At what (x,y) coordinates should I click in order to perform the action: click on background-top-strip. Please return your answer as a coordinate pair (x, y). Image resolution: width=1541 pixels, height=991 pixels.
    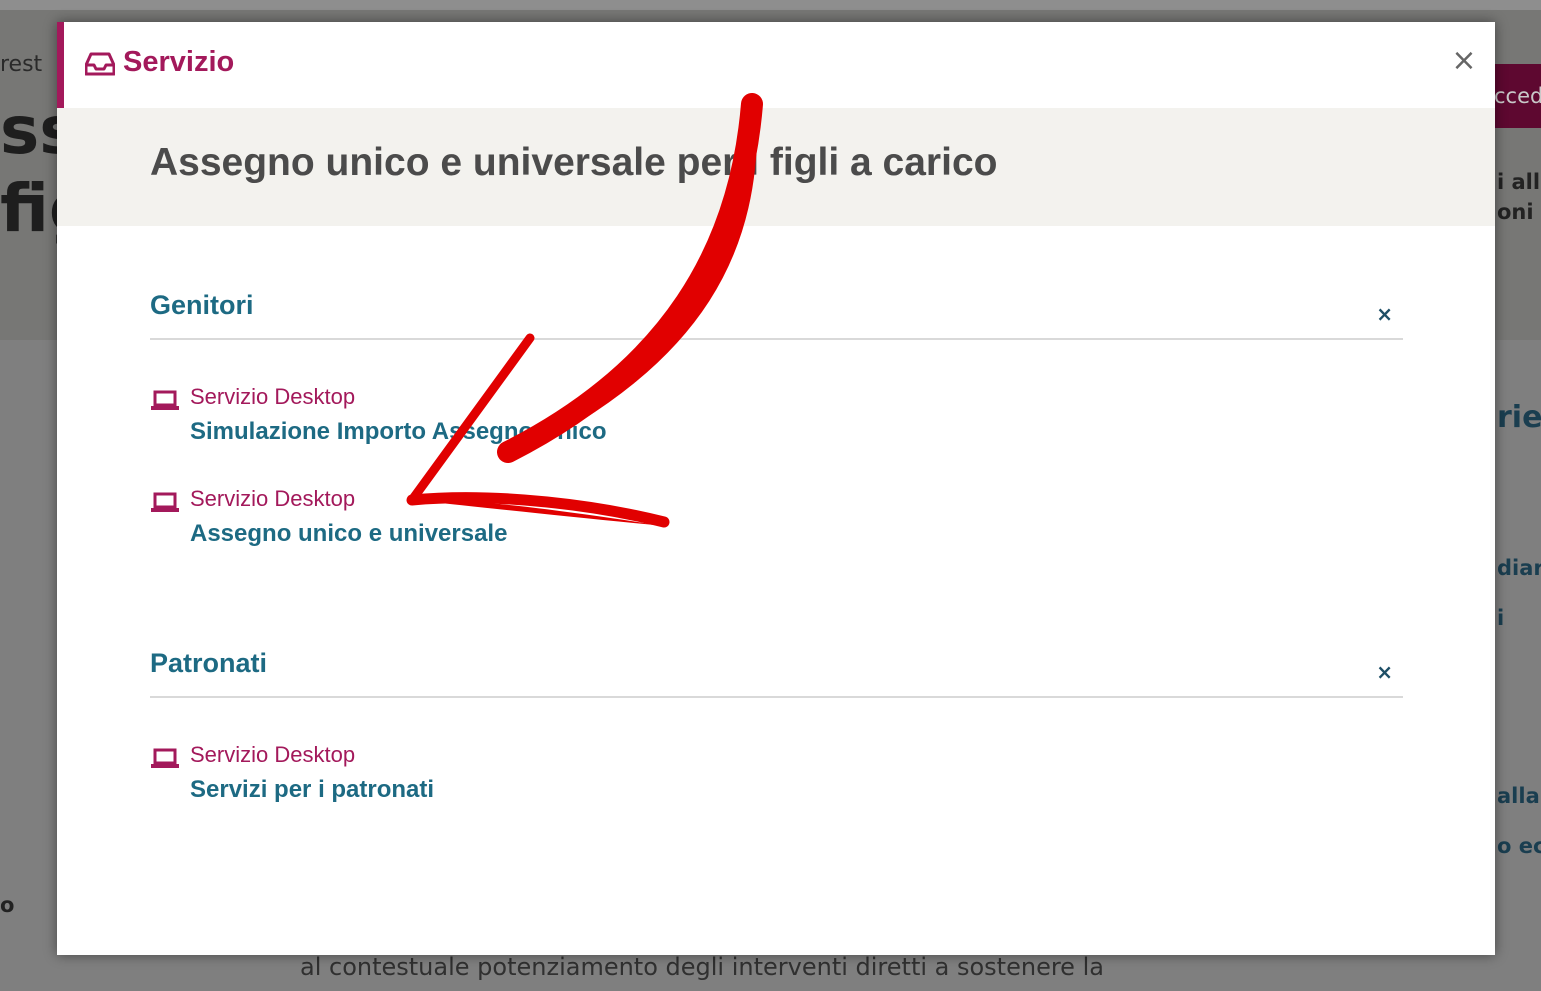
    Looking at the image, I should click on (770, 5).